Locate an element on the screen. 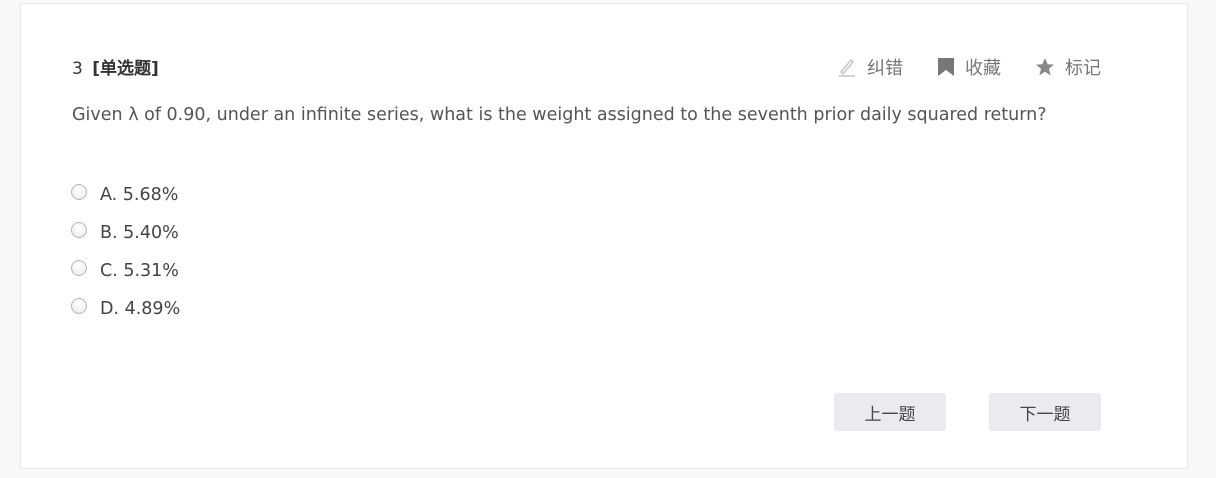 This screenshot has width=1216, height=478. question-tools: 纠错 收藏 标记 is located at coordinates (969, 67).